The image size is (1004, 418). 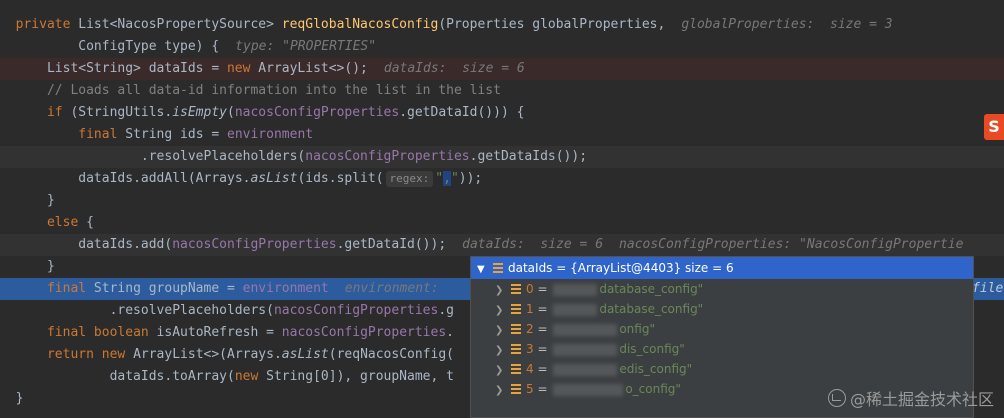 What do you see at coordinates (136, 68) in the screenshot?
I see `code-text: List<String> dataIds =` at bounding box center [136, 68].